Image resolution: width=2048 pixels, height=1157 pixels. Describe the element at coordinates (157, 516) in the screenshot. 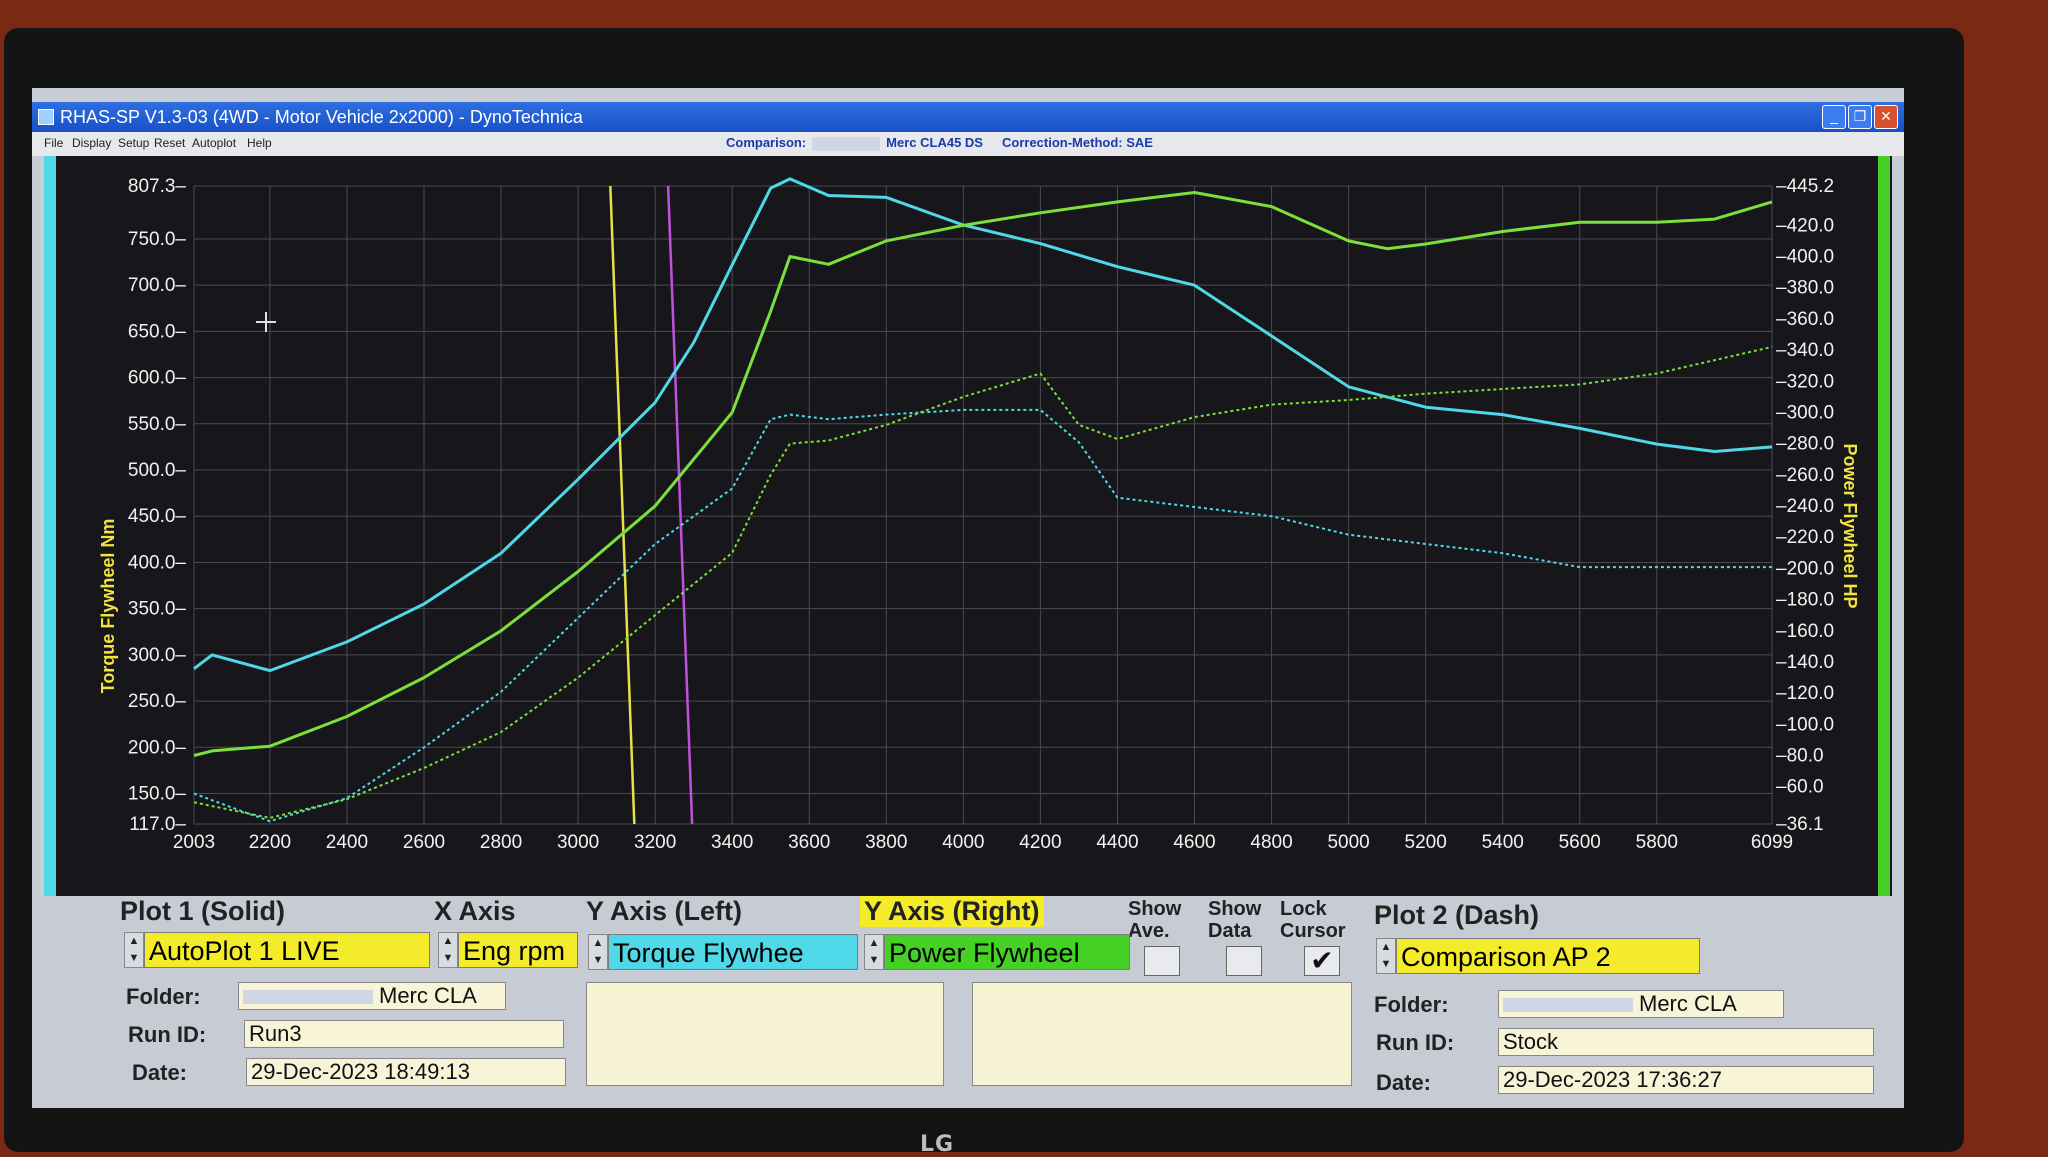

I see `left-tick-label-7: 450.0–` at that location.